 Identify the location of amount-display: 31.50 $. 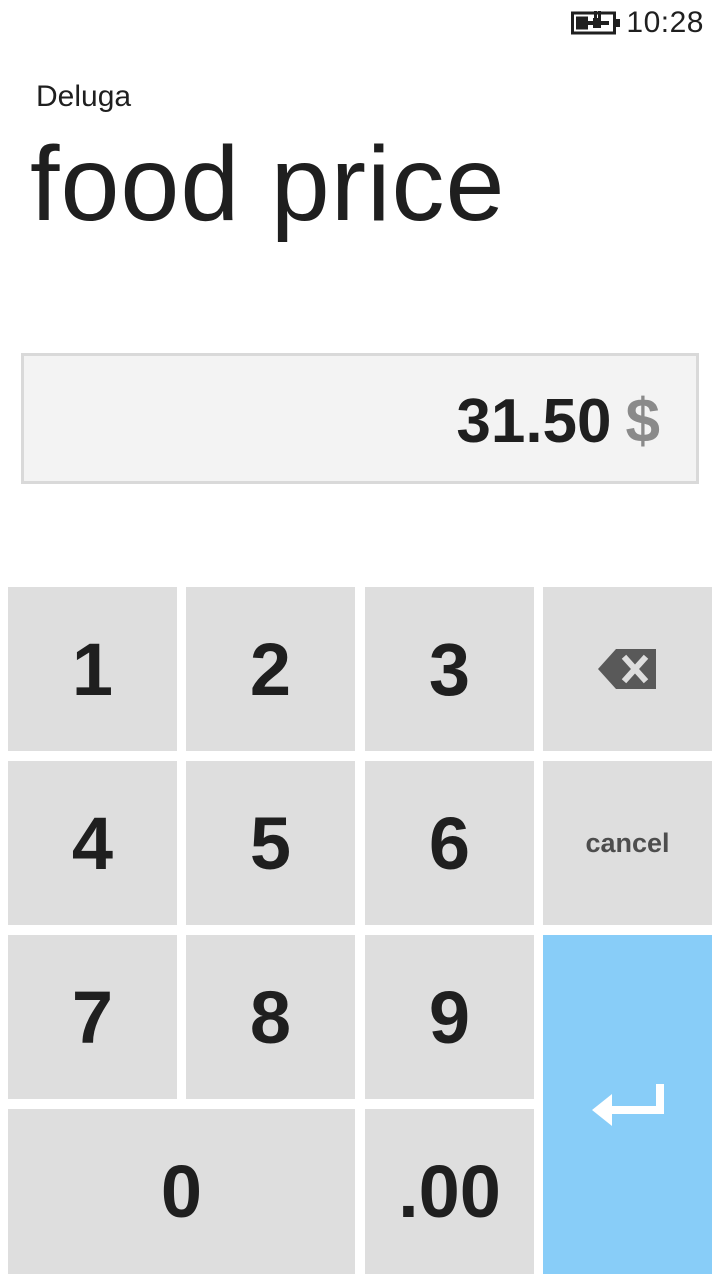
(360, 418).